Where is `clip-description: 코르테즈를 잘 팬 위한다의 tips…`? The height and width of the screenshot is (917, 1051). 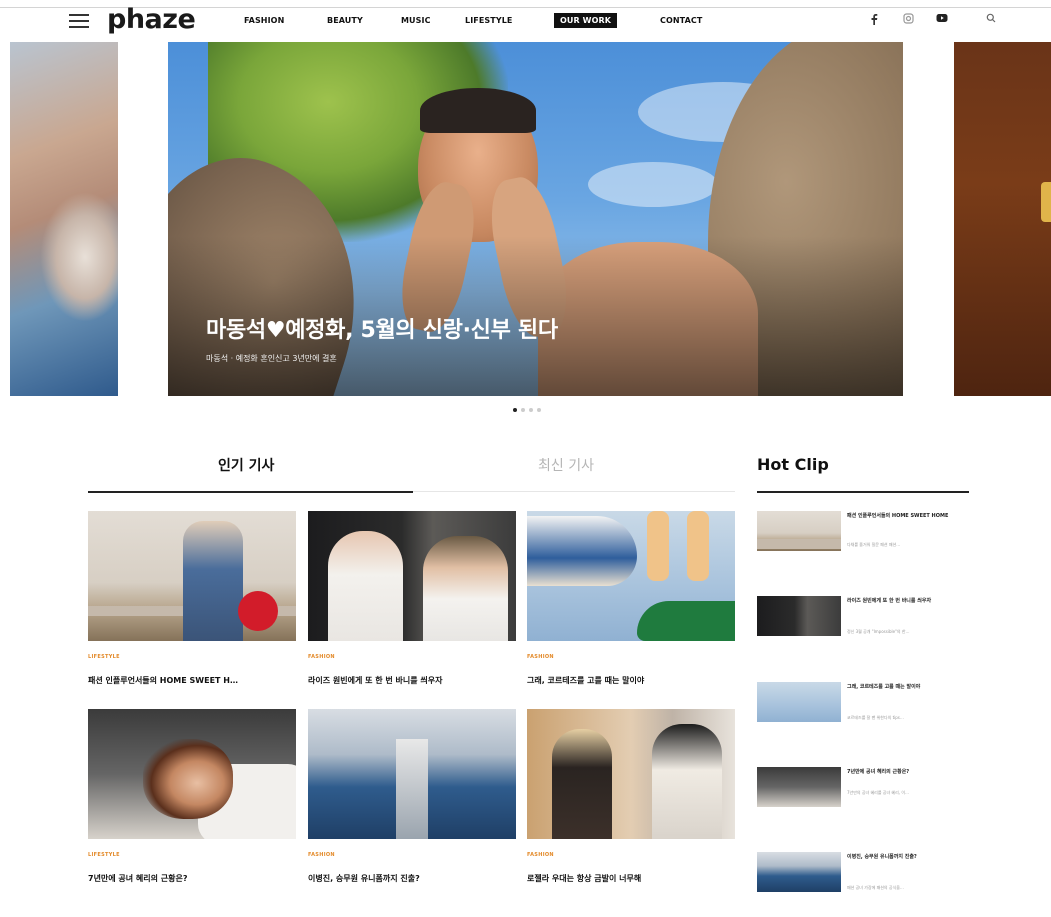 clip-description: 코르테즈를 잘 팬 위한다의 tips… is located at coordinates (875, 717).